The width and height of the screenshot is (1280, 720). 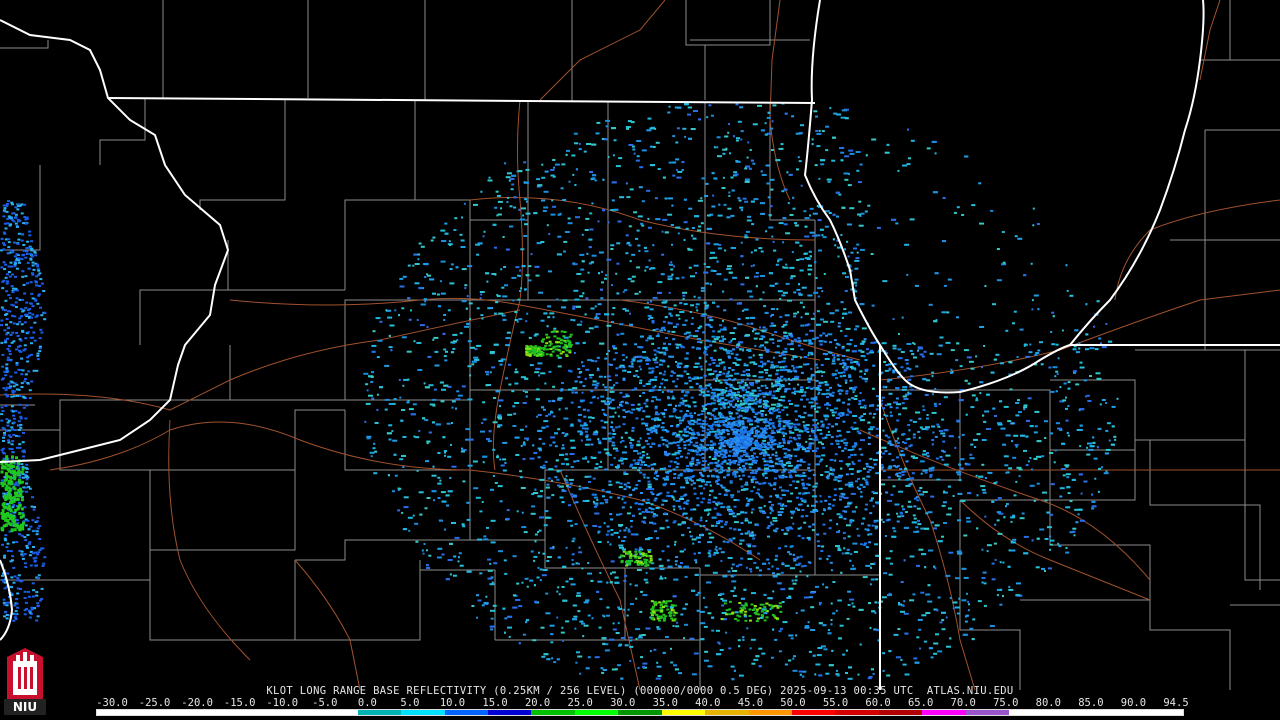 I want to click on scale-label: 80.0, so click(x=1048, y=703).